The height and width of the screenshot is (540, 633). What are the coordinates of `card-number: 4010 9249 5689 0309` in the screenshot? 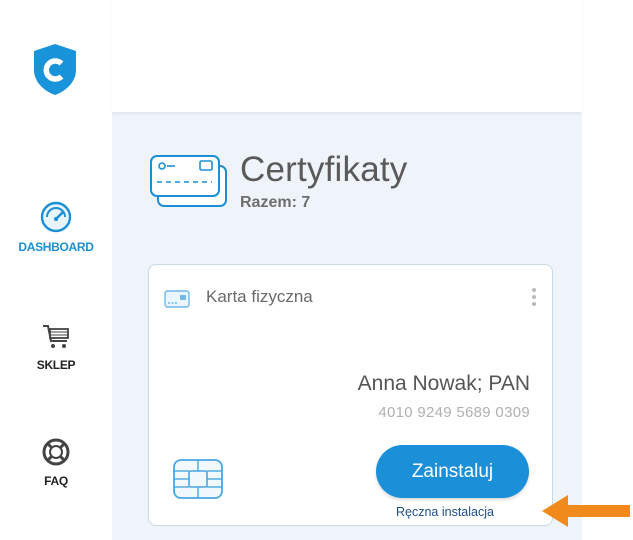 It's located at (454, 412).